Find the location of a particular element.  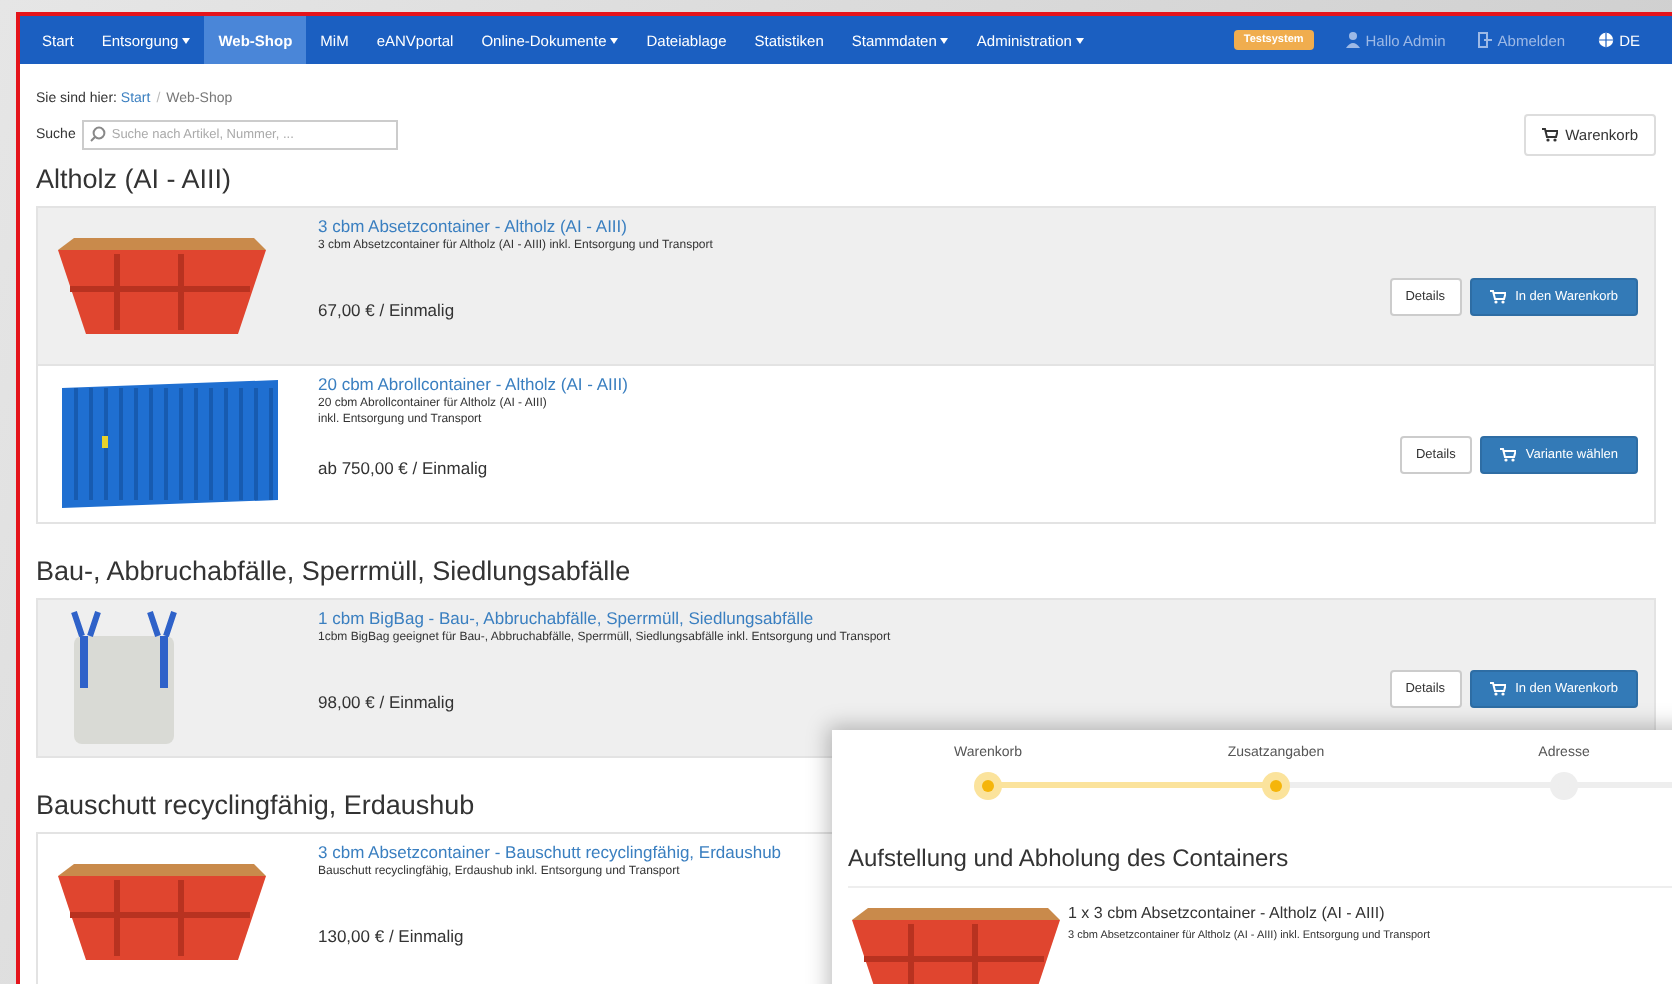

product-price: 98,00 € / Einmalig is located at coordinates (386, 702).